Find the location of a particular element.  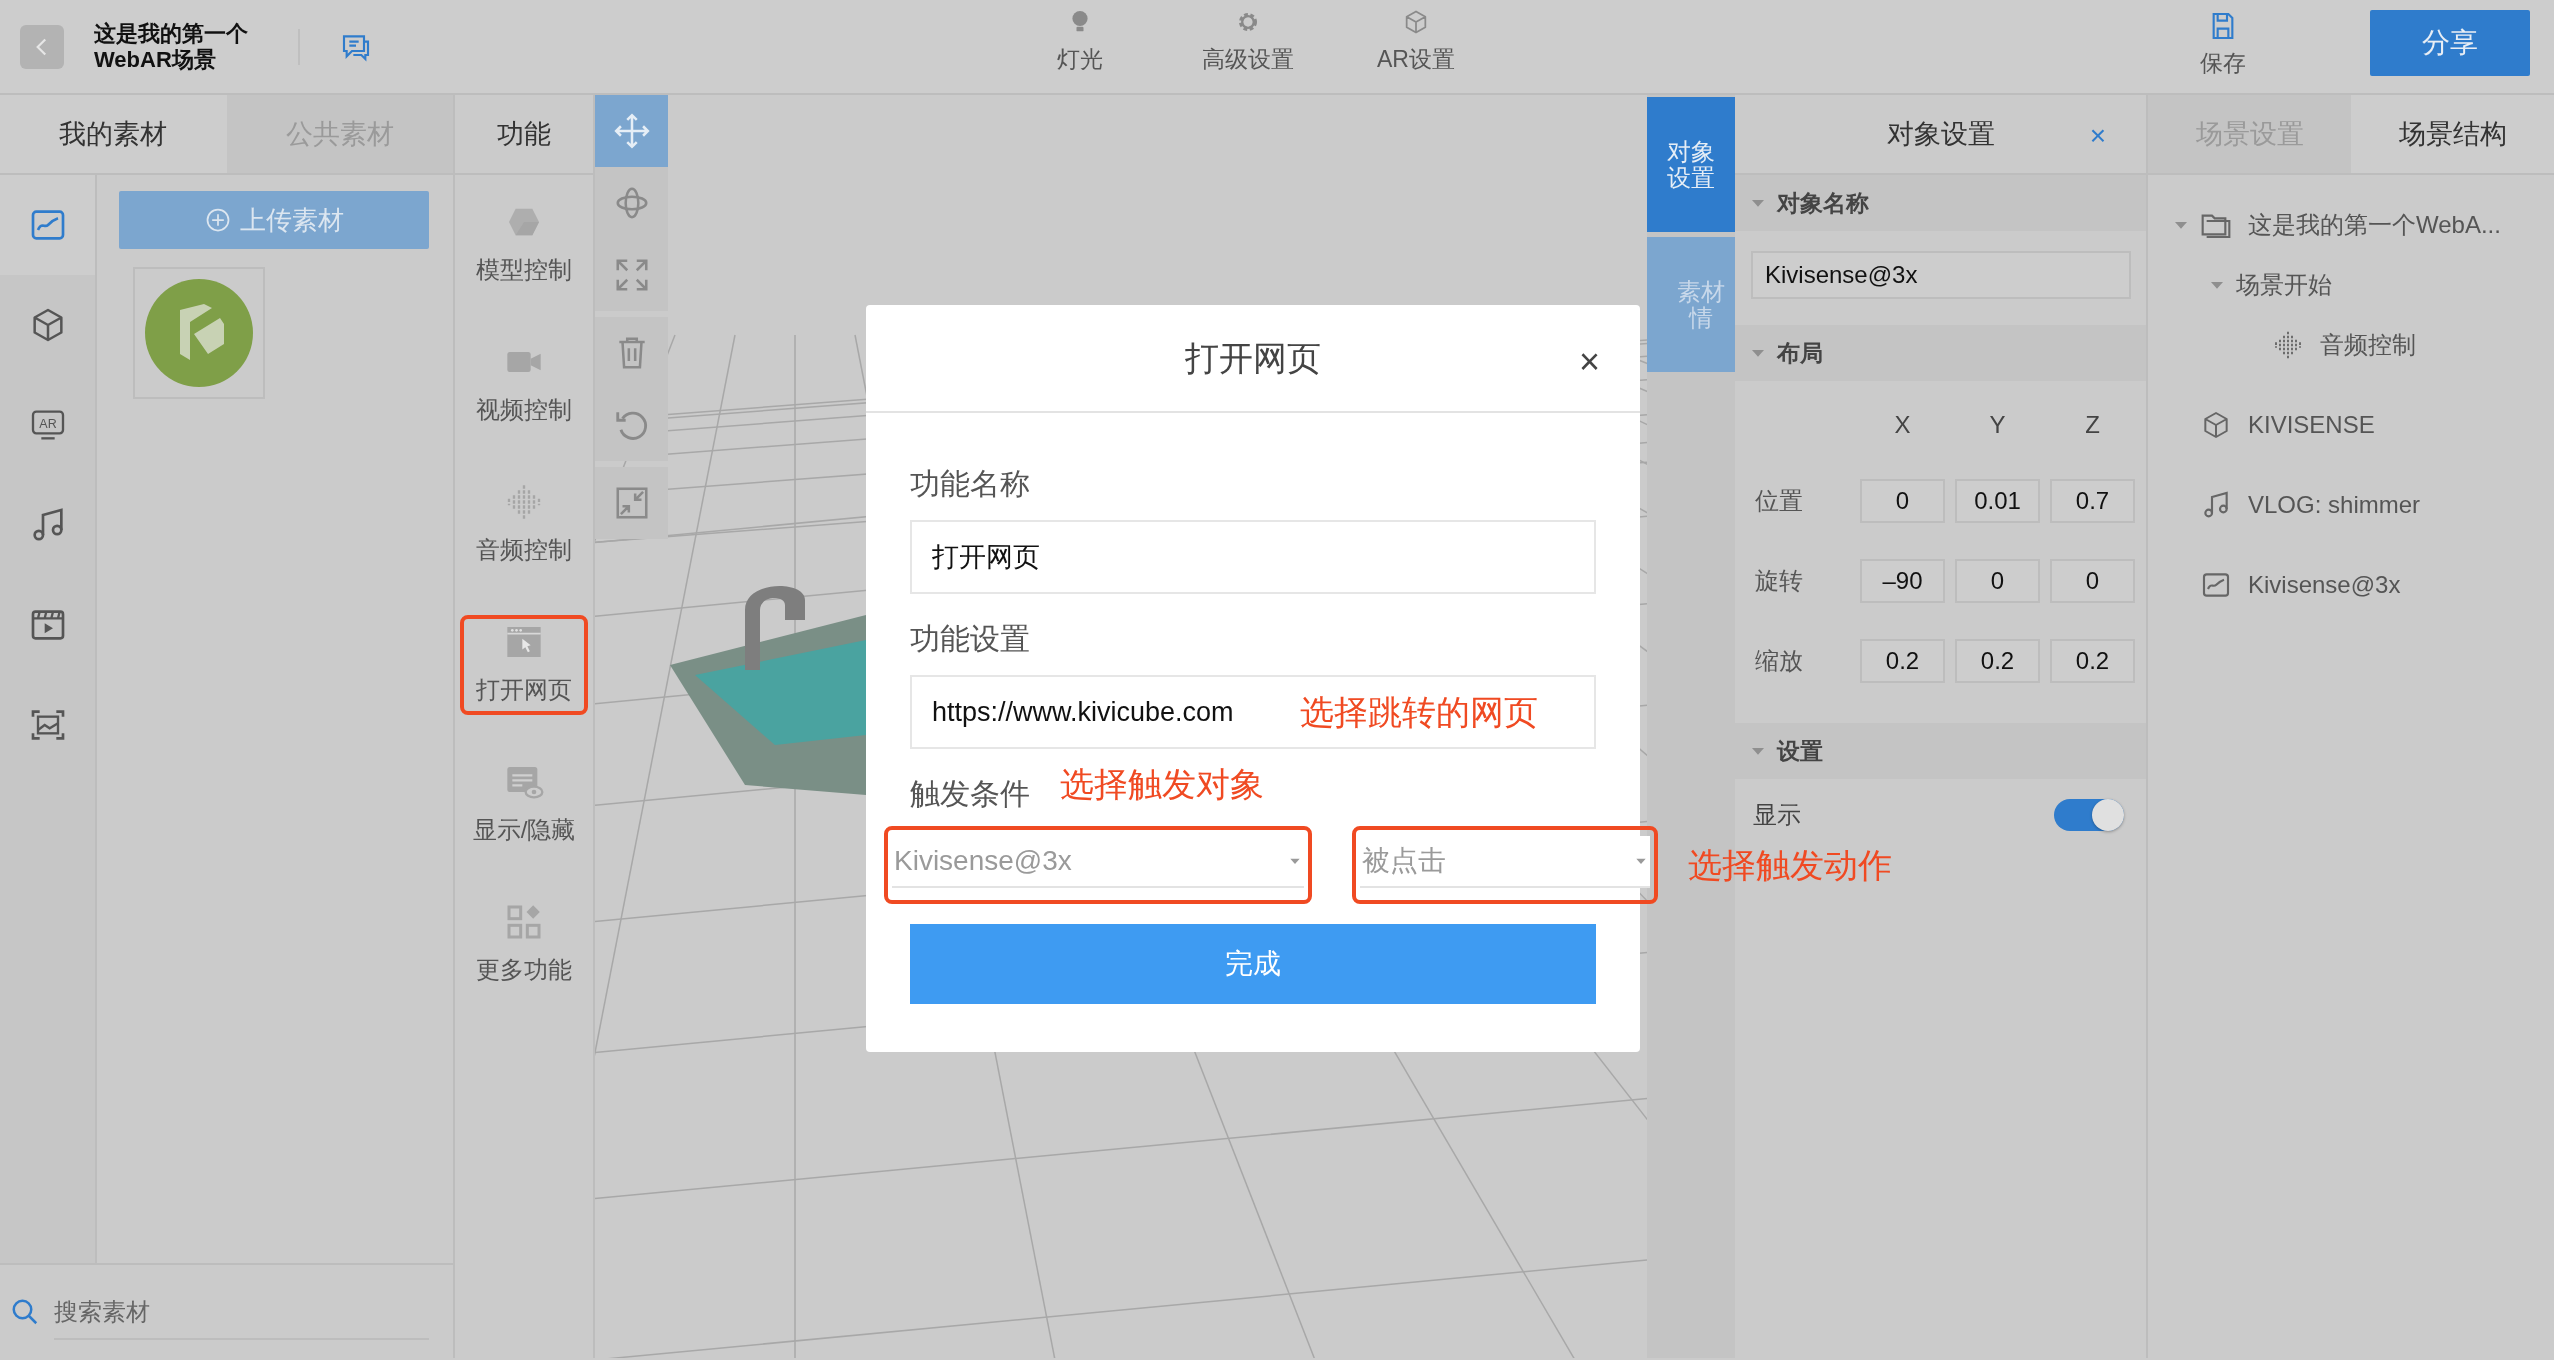

function-item: 音频控制 is located at coordinates (524, 525).